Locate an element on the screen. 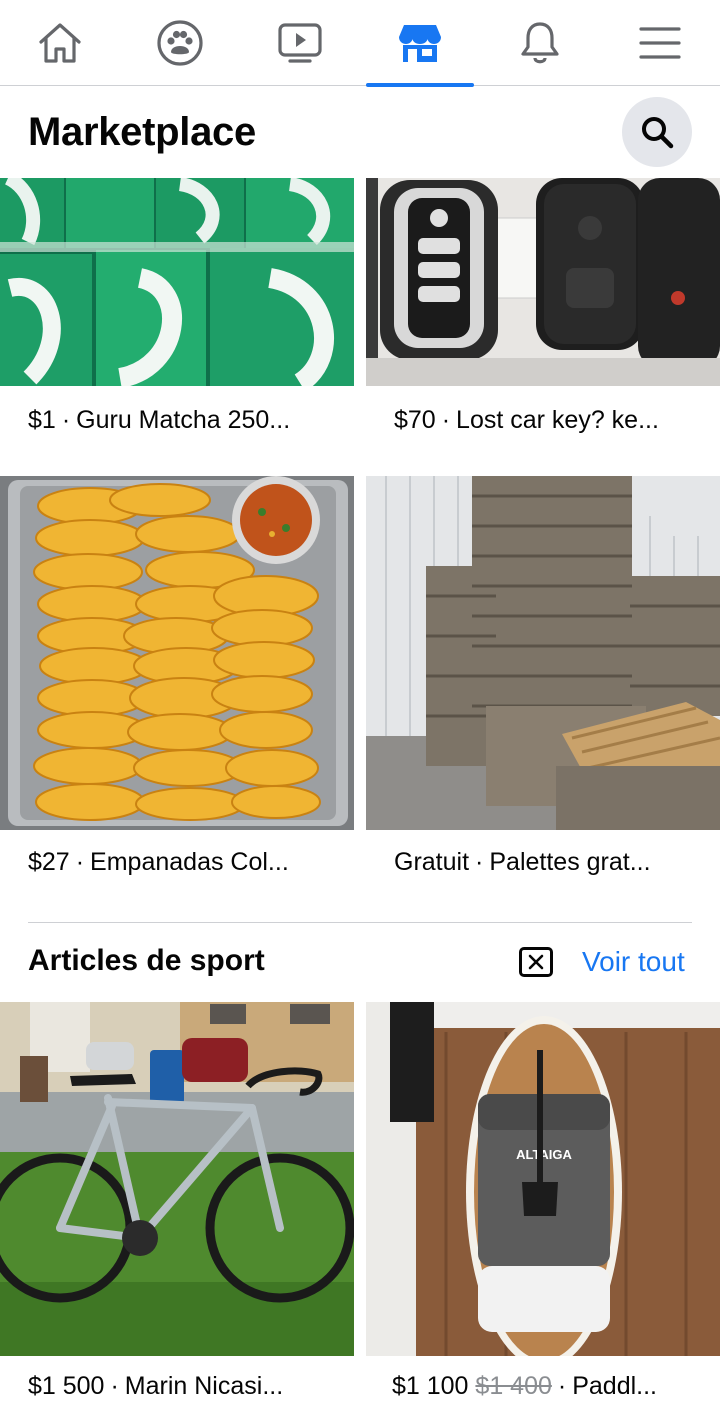 This screenshot has width=720, height=1425. home-icon is located at coordinates (60, 43).